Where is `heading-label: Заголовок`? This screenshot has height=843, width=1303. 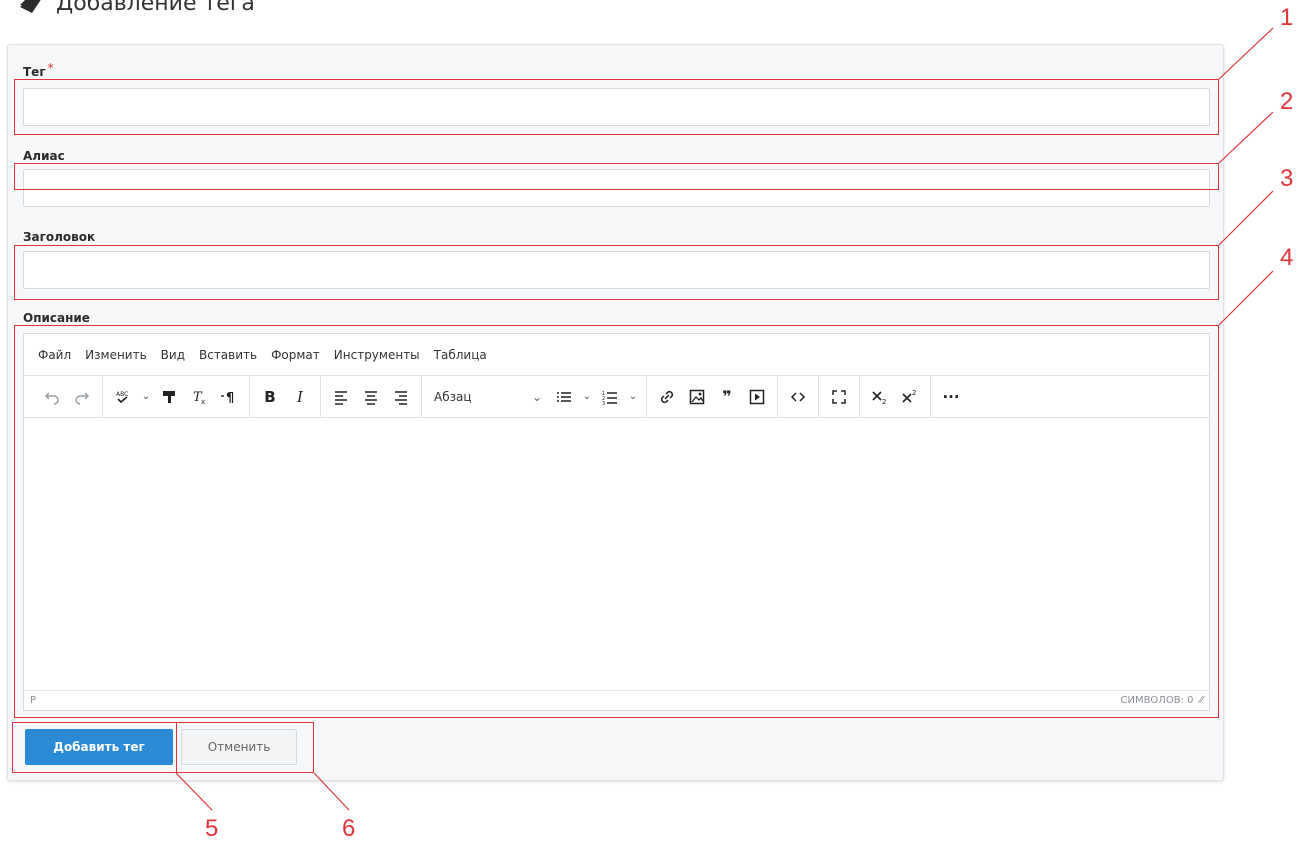
heading-label: Заголовок is located at coordinates (59, 237).